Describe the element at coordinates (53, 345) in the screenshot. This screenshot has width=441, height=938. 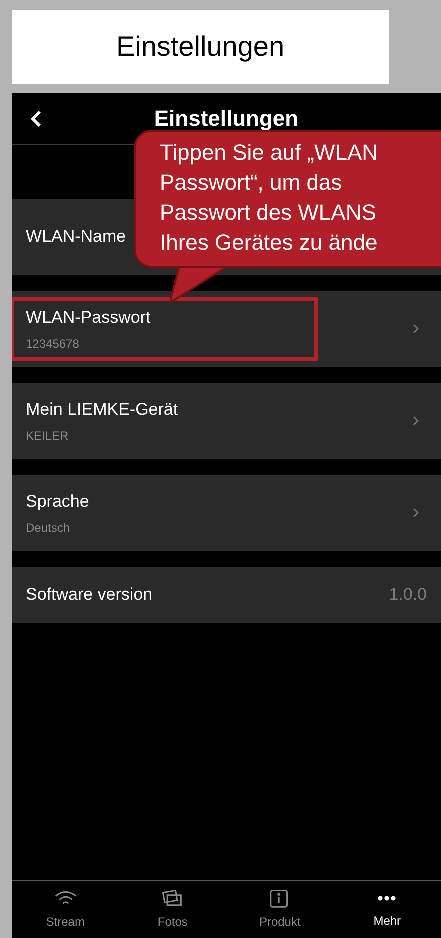
I see `row-value: 12345678` at that location.